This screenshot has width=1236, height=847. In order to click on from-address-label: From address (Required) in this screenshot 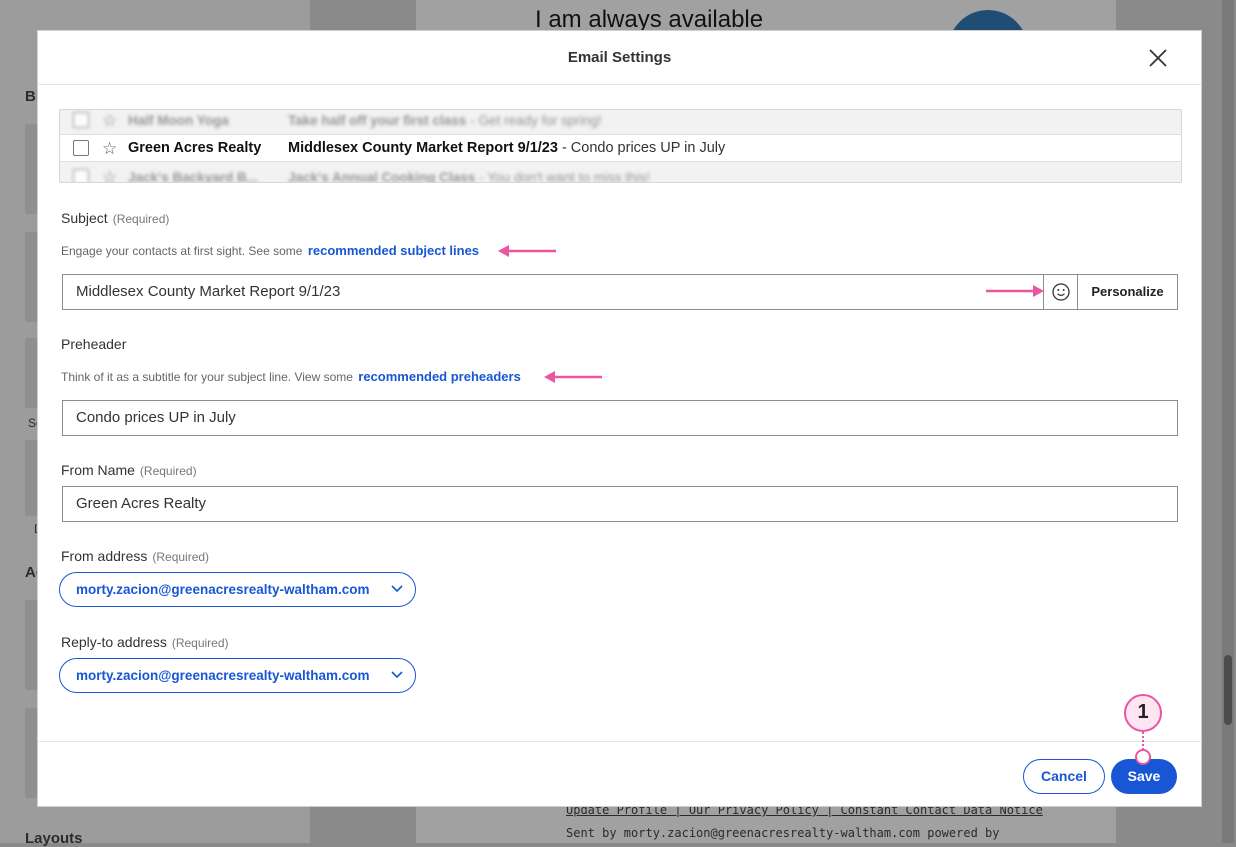, I will do `click(135, 556)`.